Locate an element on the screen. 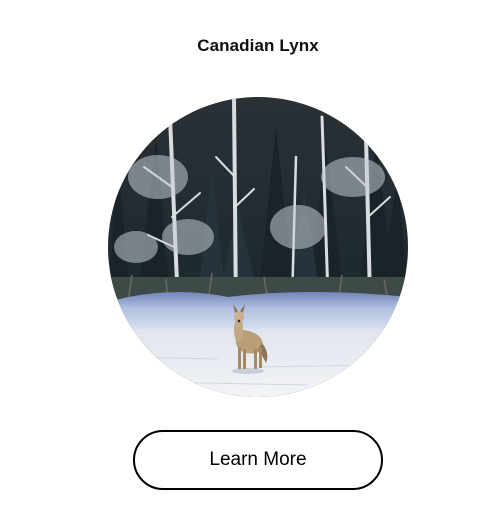  learn-more-button: Learn More is located at coordinates (258, 460).